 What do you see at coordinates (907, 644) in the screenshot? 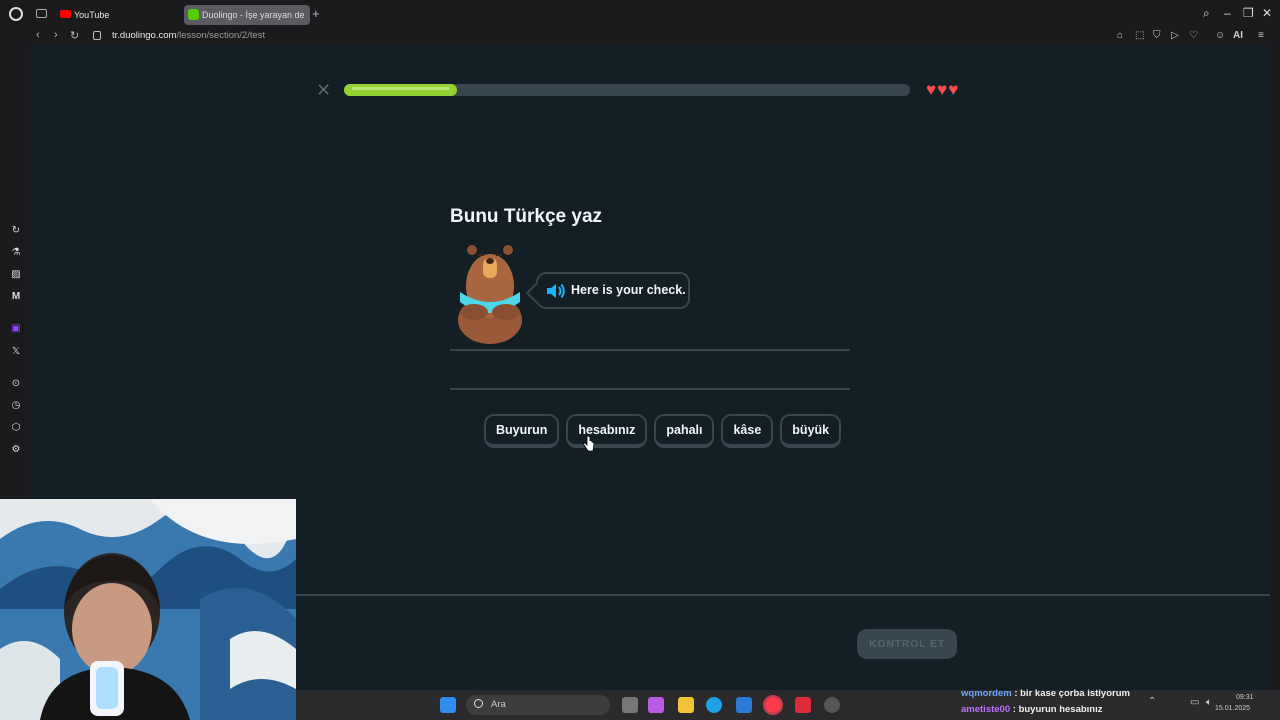
I see `check-button: KONTROL ET` at bounding box center [907, 644].